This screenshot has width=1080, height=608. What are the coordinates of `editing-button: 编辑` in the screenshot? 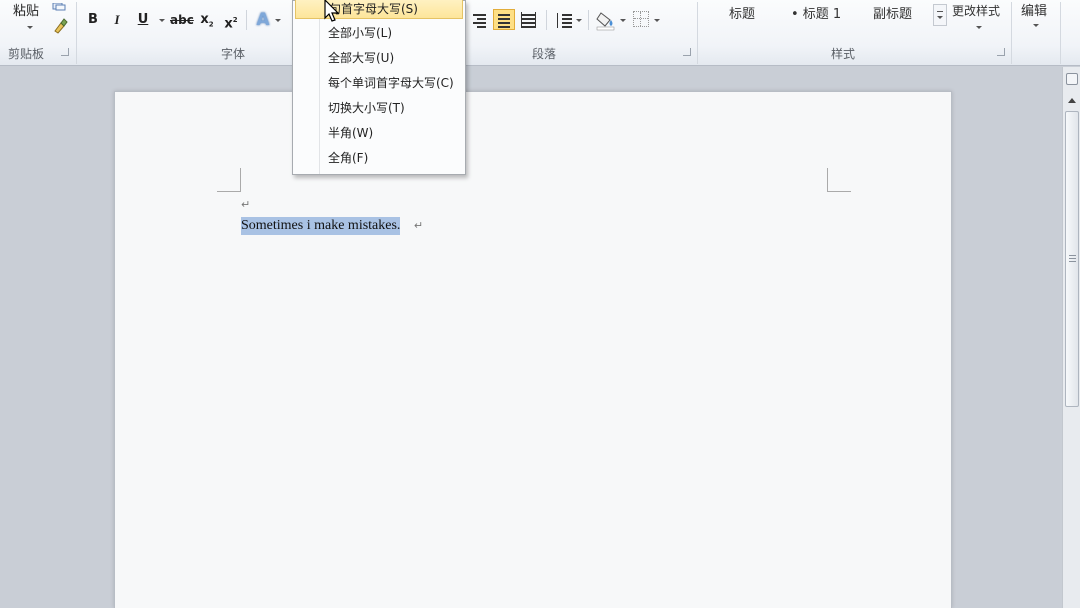 It's located at (1036, 17).